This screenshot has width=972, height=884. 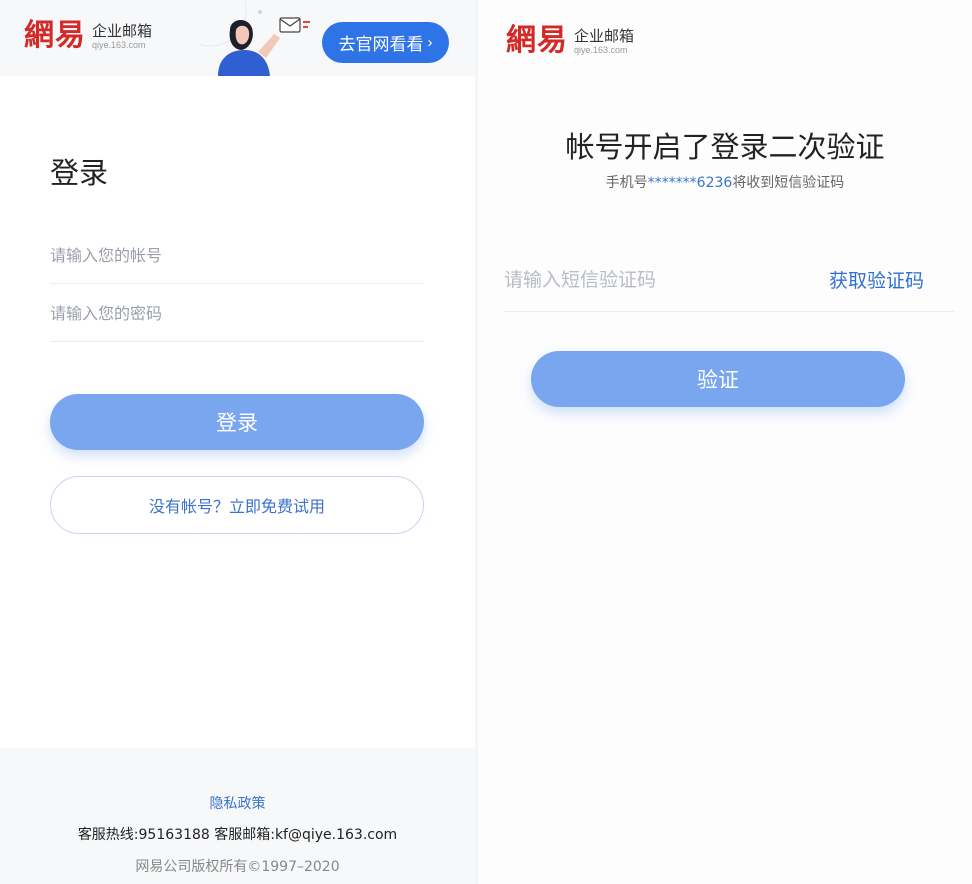 I want to click on free-trial-button: 没有帐号？立即免费试用, so click(x=237, y=505).